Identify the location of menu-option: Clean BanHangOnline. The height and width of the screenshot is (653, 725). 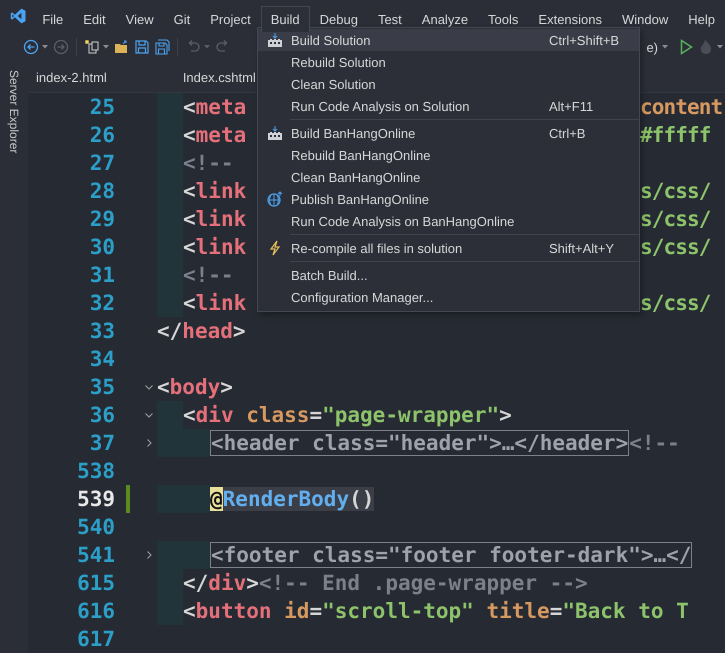
(448, 177).